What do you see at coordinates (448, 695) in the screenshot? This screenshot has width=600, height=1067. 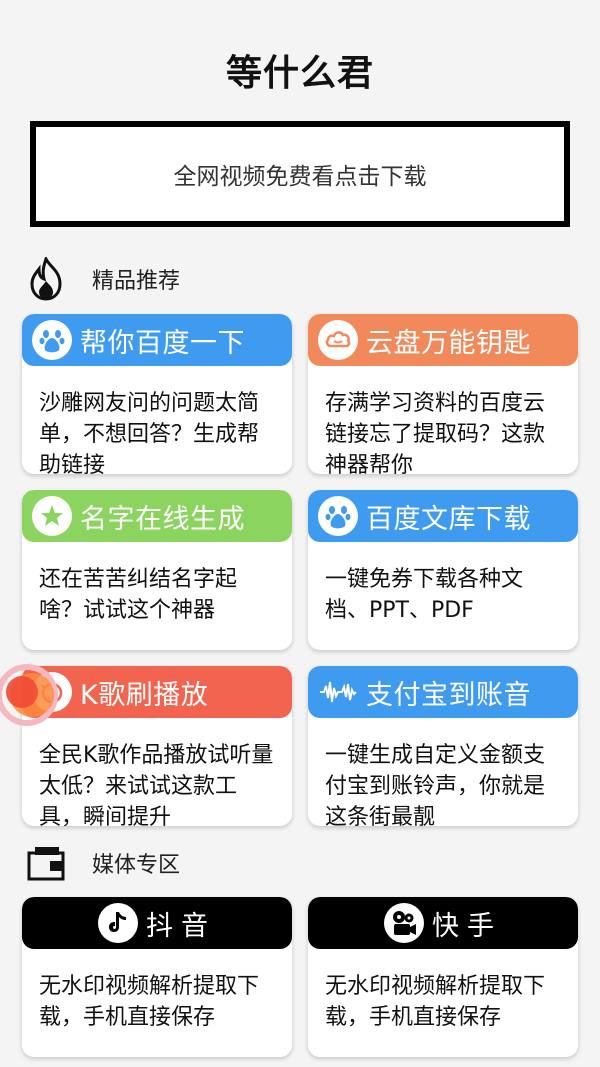 I see `card-title: 支付宝到账音` at bounding box center [448, 695].